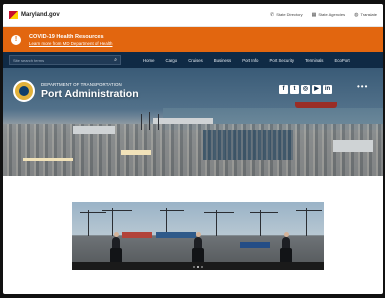 The image size is (385, 298). Describe the element at coordinates (16, 39) in the screenshot. I see `info-icon: !` at that location.